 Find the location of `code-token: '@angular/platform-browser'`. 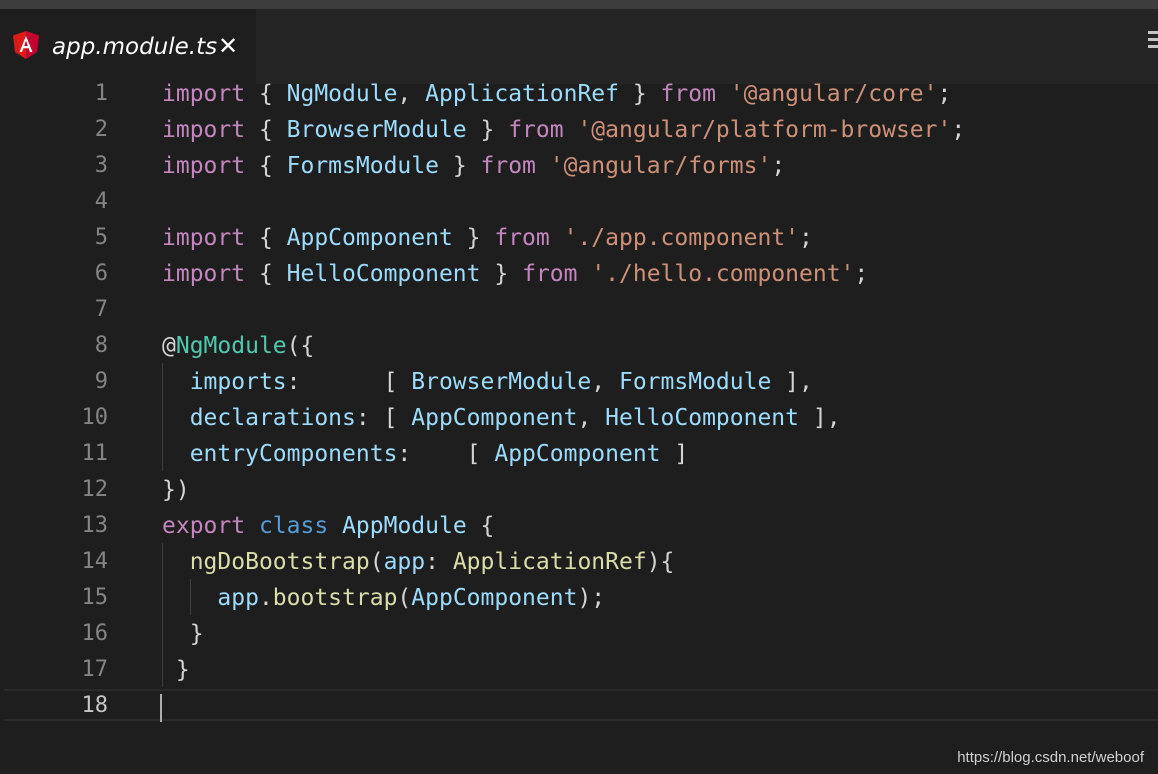

code-token: '@angular/platform-browser' is located at coordinates (764, 130).